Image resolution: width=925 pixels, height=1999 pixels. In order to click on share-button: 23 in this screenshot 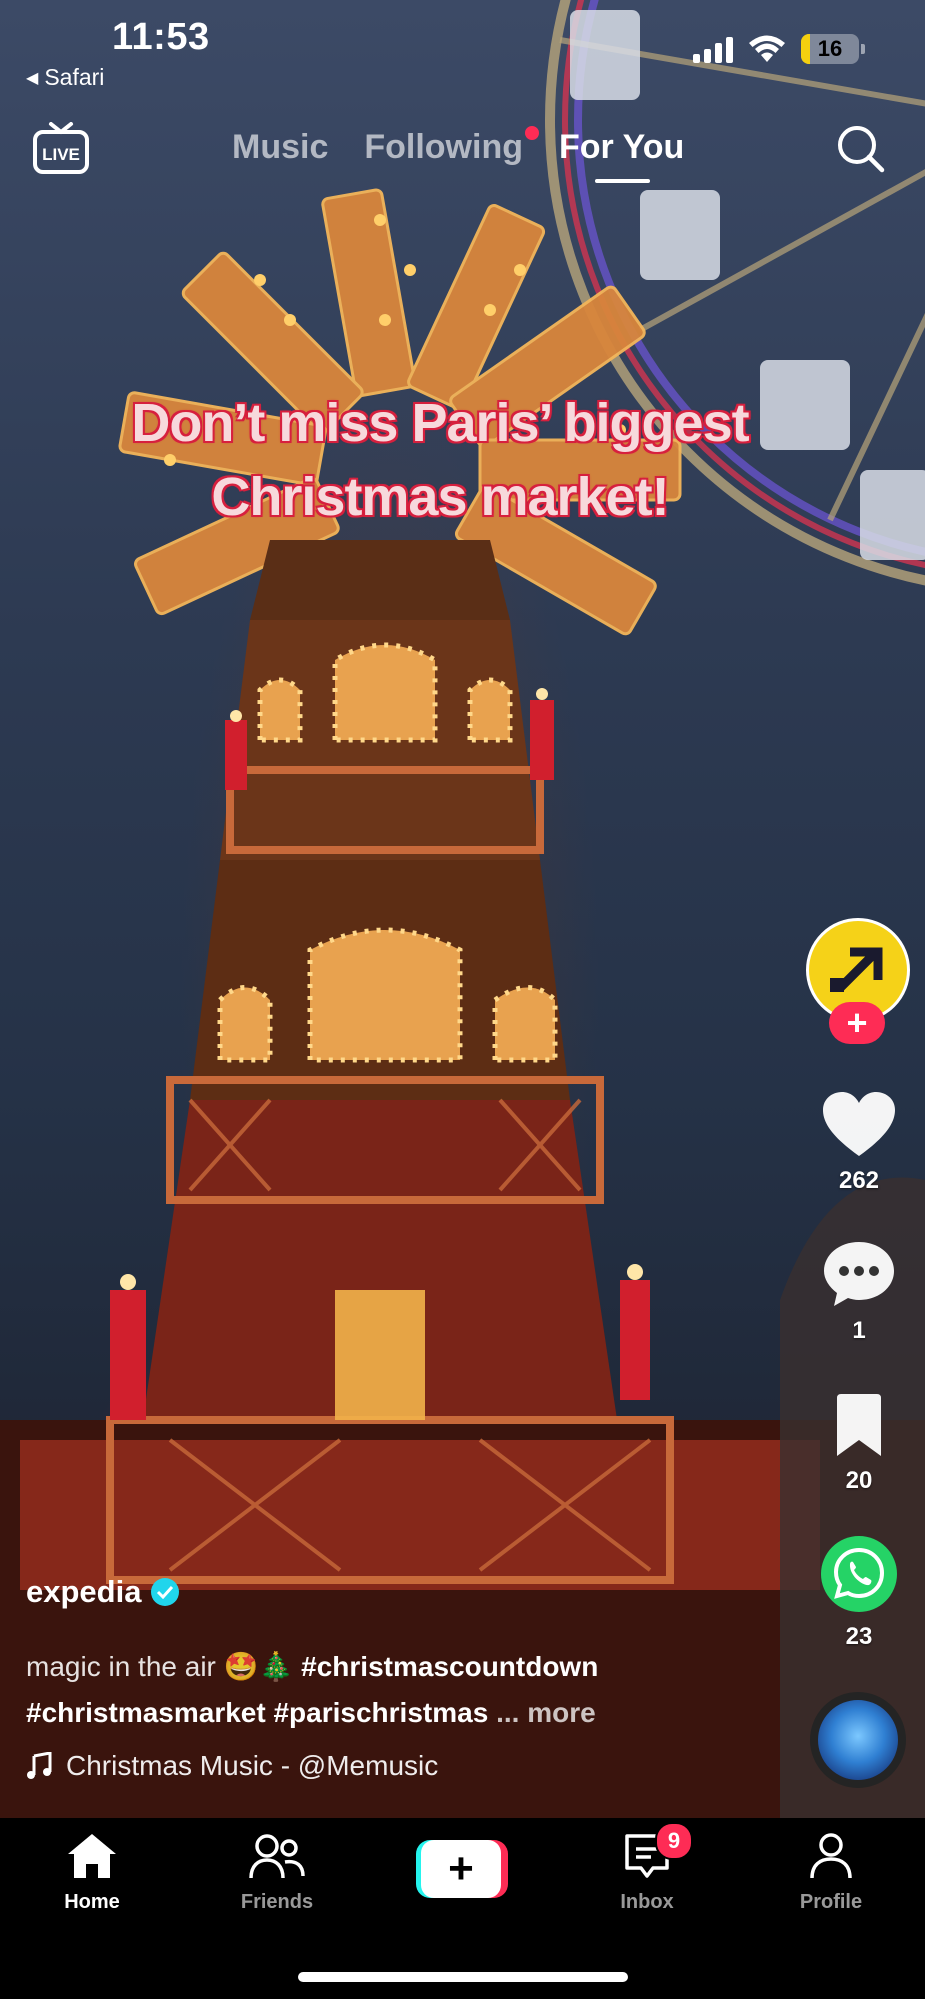, I will do `click(859, 1592)`.